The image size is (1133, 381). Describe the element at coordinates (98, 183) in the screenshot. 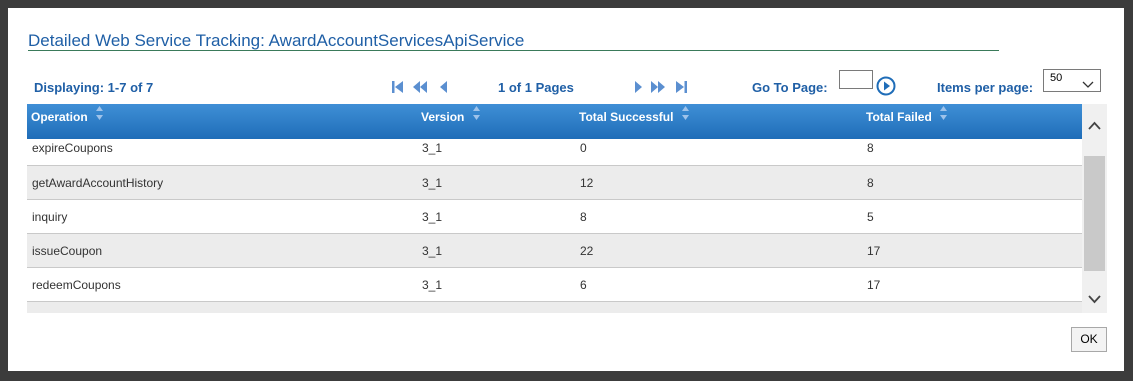

I see `operation-cell: getAwardAccountHistory` at that location.